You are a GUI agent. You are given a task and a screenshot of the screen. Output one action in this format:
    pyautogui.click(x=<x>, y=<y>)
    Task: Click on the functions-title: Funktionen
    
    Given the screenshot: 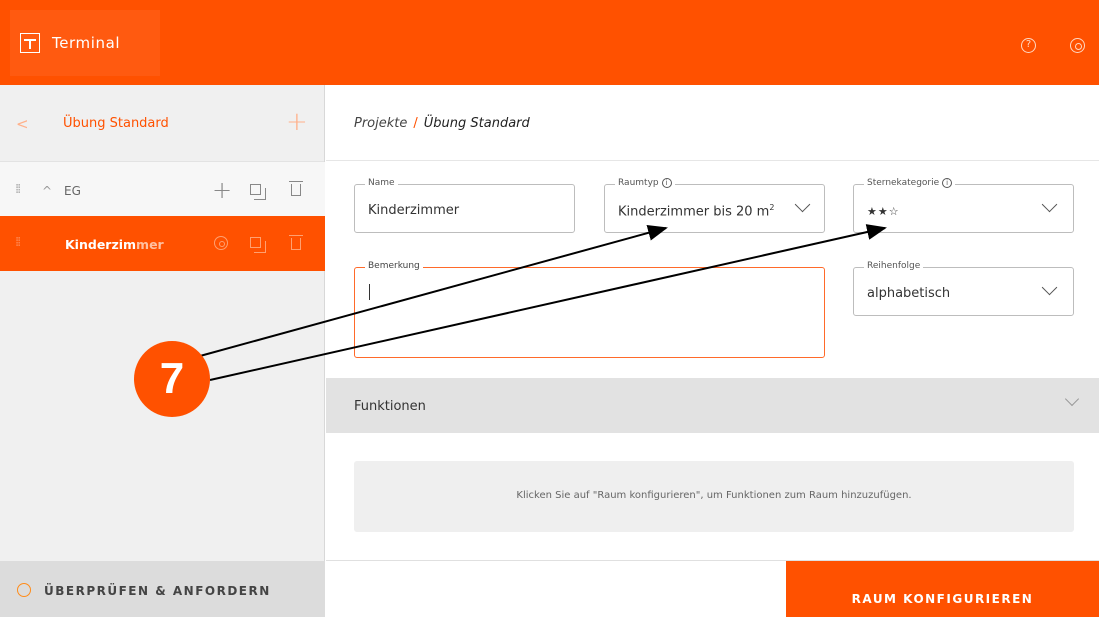 What is the action you would take?
    pyautogui.click(x=390, y=406)
    